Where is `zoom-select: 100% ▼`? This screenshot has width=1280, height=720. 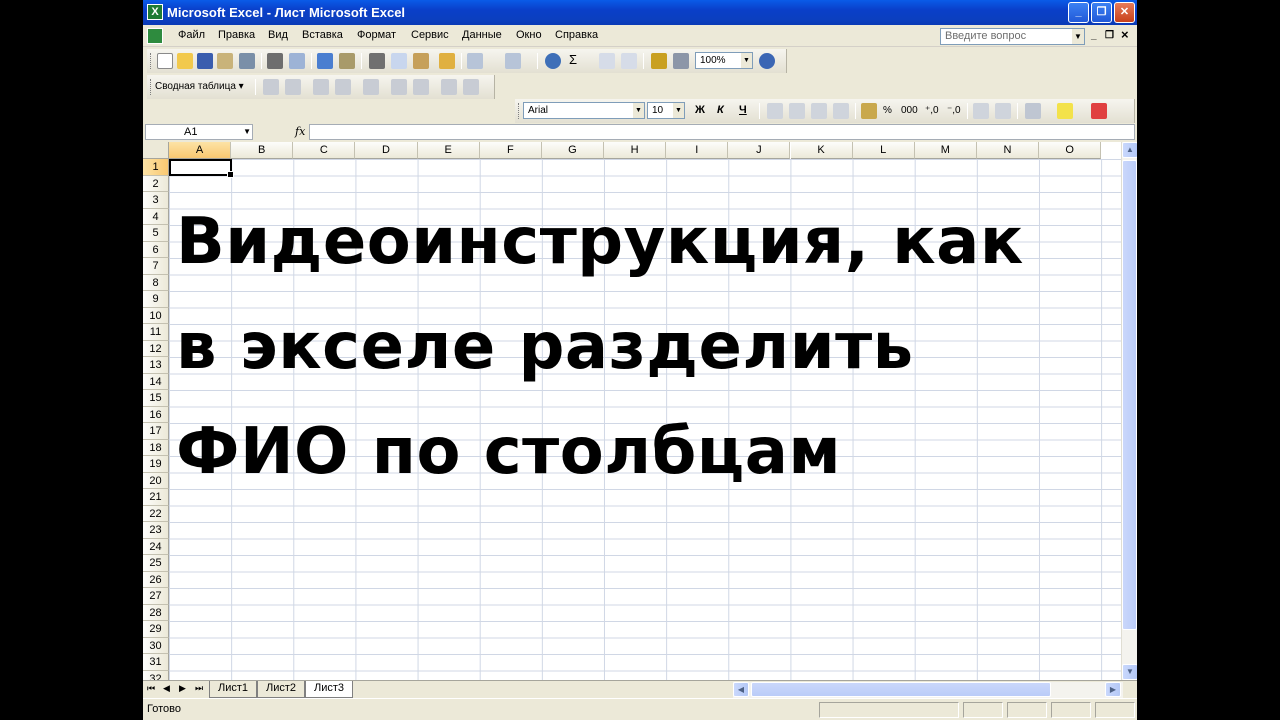
zoom-select: 100% ▼ is located at coordinates (724, 60).